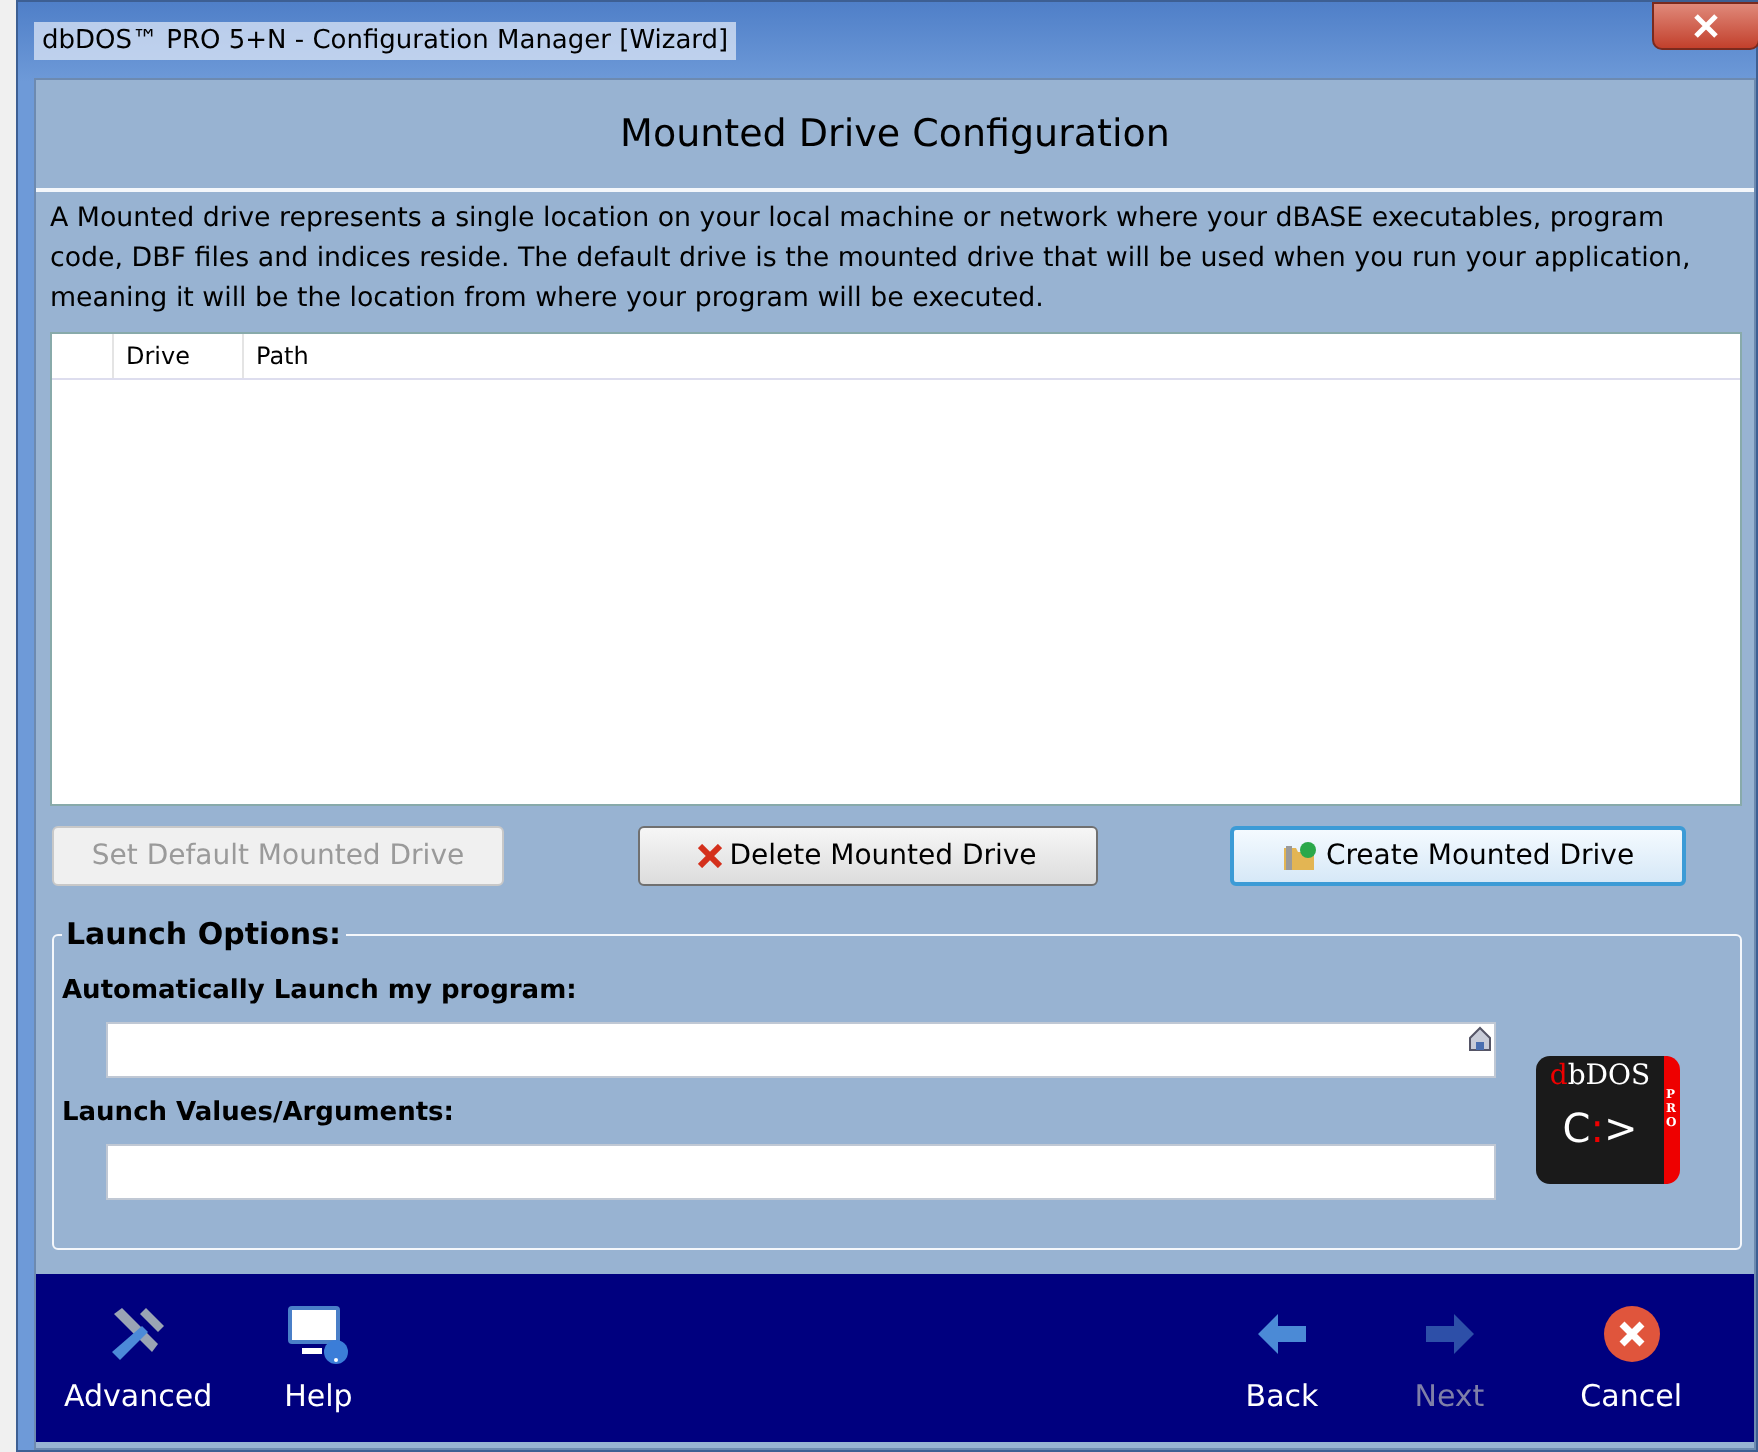 This screenshot has height=1452, width=1758. I want to click on close-icon, so click(1706, 26).